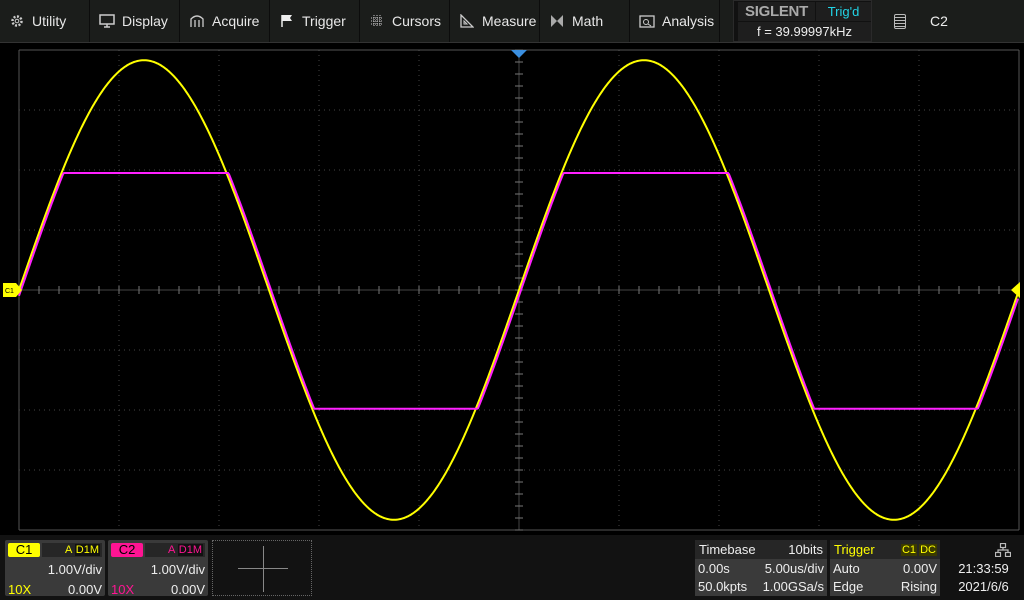  What do you see at coordinates (588, 21) in the screenshot?
I see `menu-label: Math` at bounding box center [588, 21].